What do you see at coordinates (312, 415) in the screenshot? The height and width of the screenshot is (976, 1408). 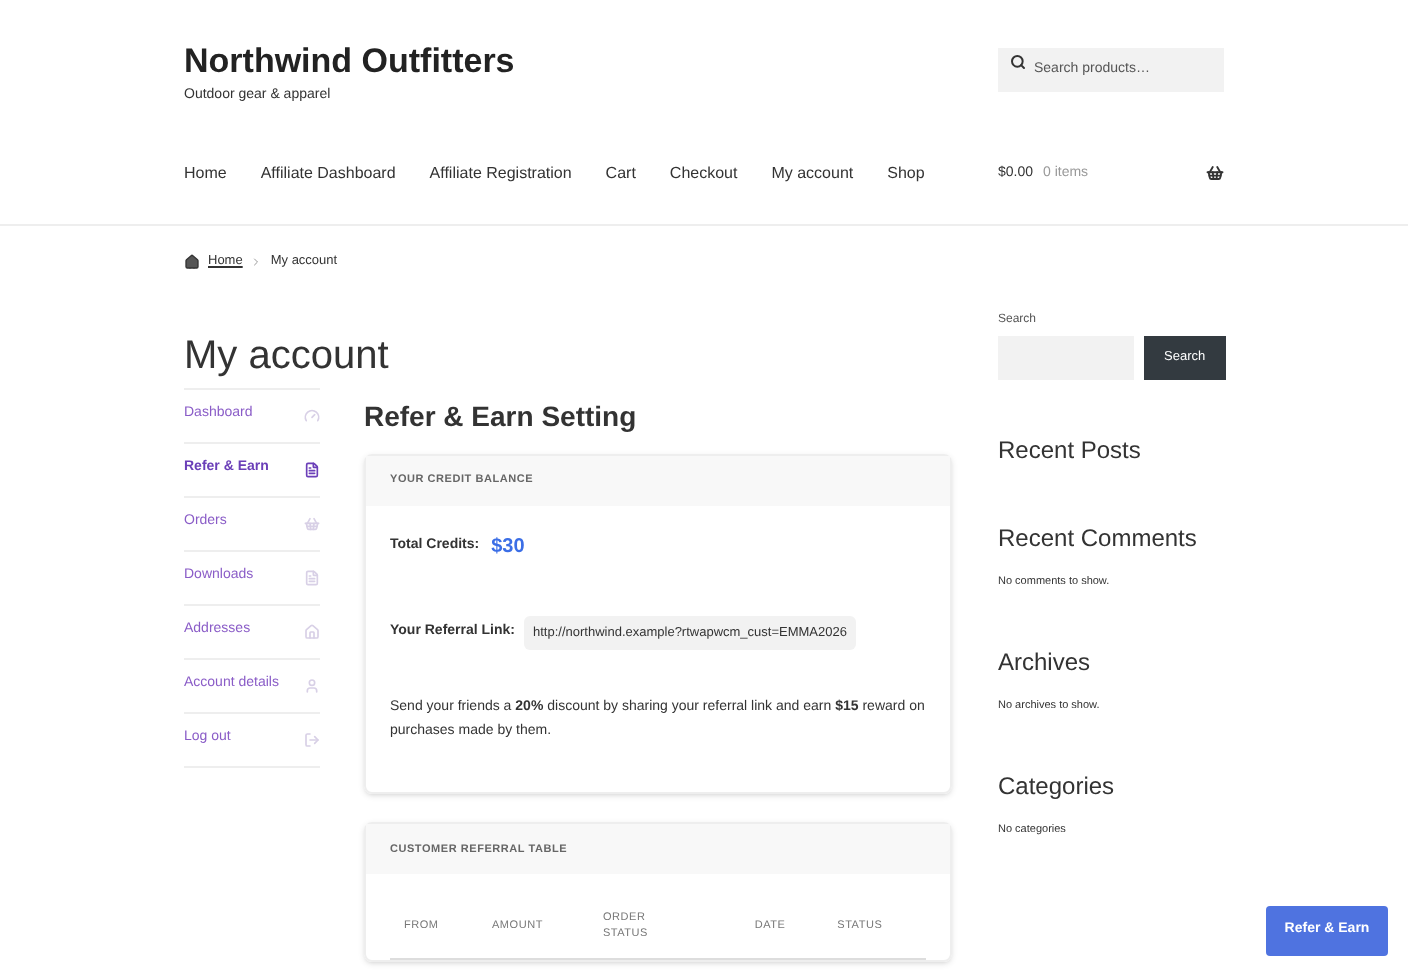 I see `gauge-icon` at bounding box center [312, 415].